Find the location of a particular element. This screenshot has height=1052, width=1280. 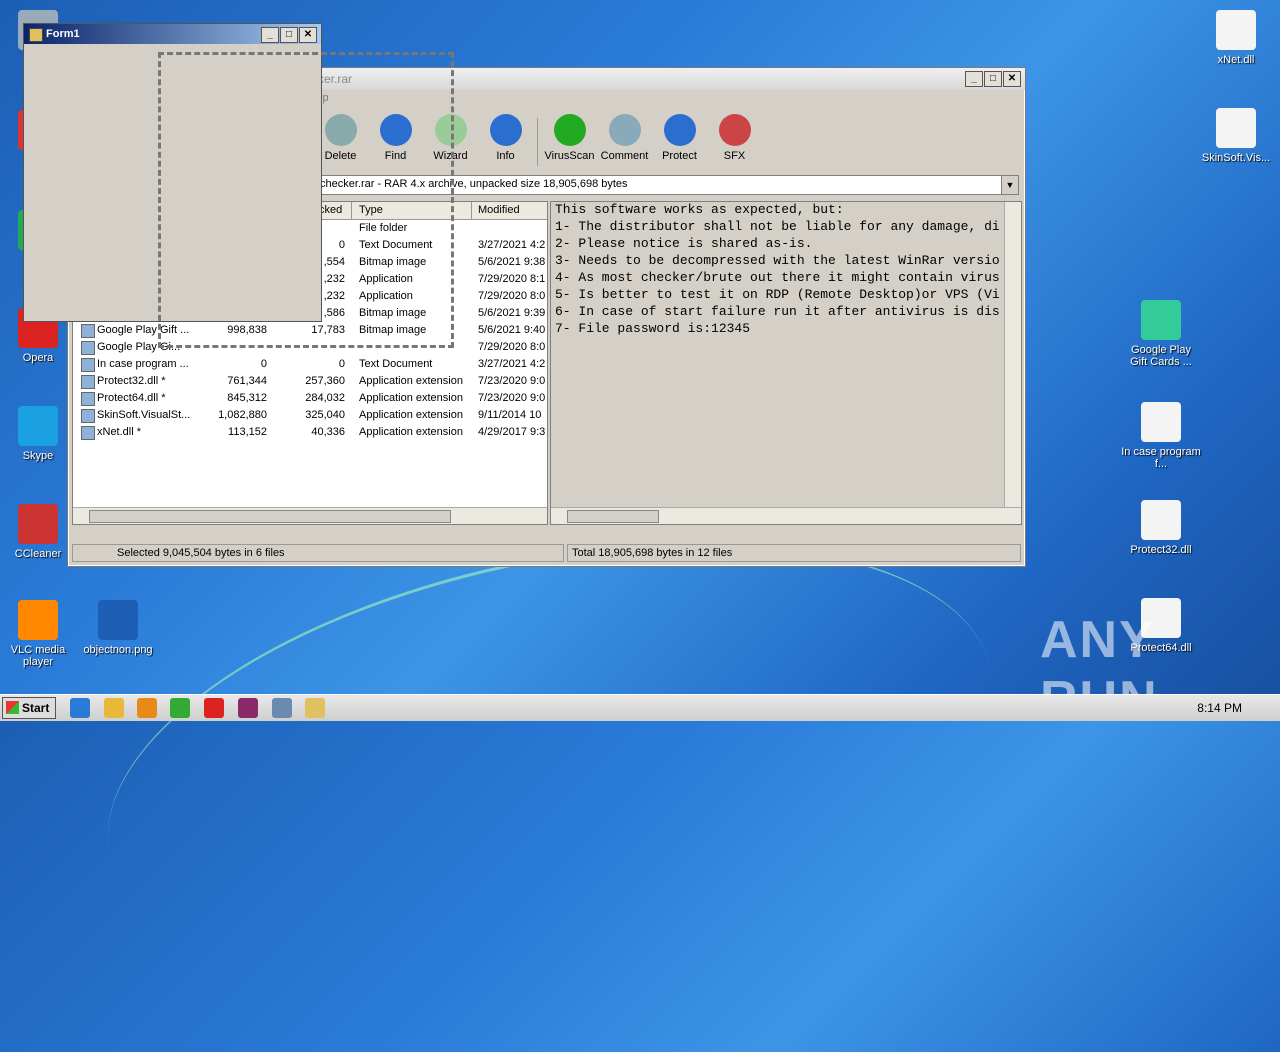

info-icon is located at coordinates (505, 130).